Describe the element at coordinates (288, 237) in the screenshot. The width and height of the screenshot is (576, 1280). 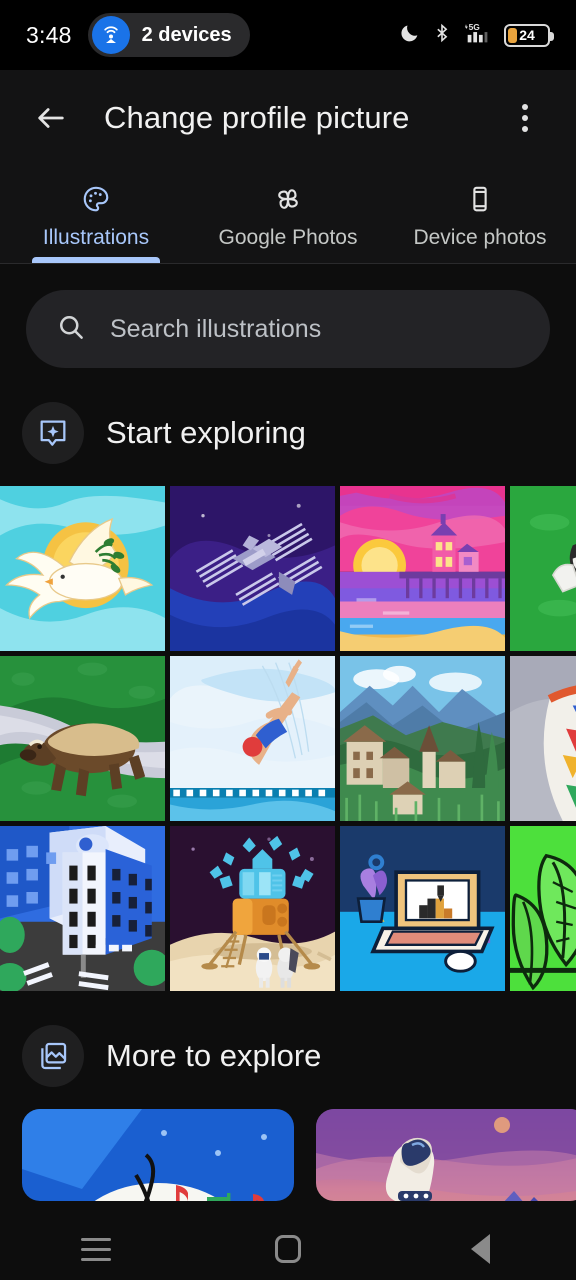
I see `tab-label-google-photos: Google Photos` at that location.